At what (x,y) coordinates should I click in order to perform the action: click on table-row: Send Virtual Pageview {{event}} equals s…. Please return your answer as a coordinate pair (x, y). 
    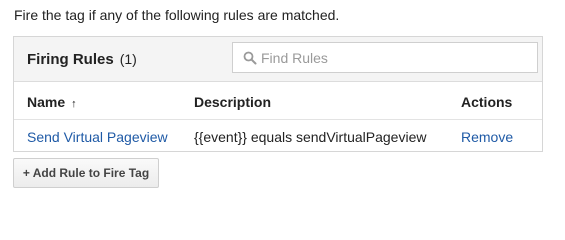
    Looking at the image, I should click on (278, 136).